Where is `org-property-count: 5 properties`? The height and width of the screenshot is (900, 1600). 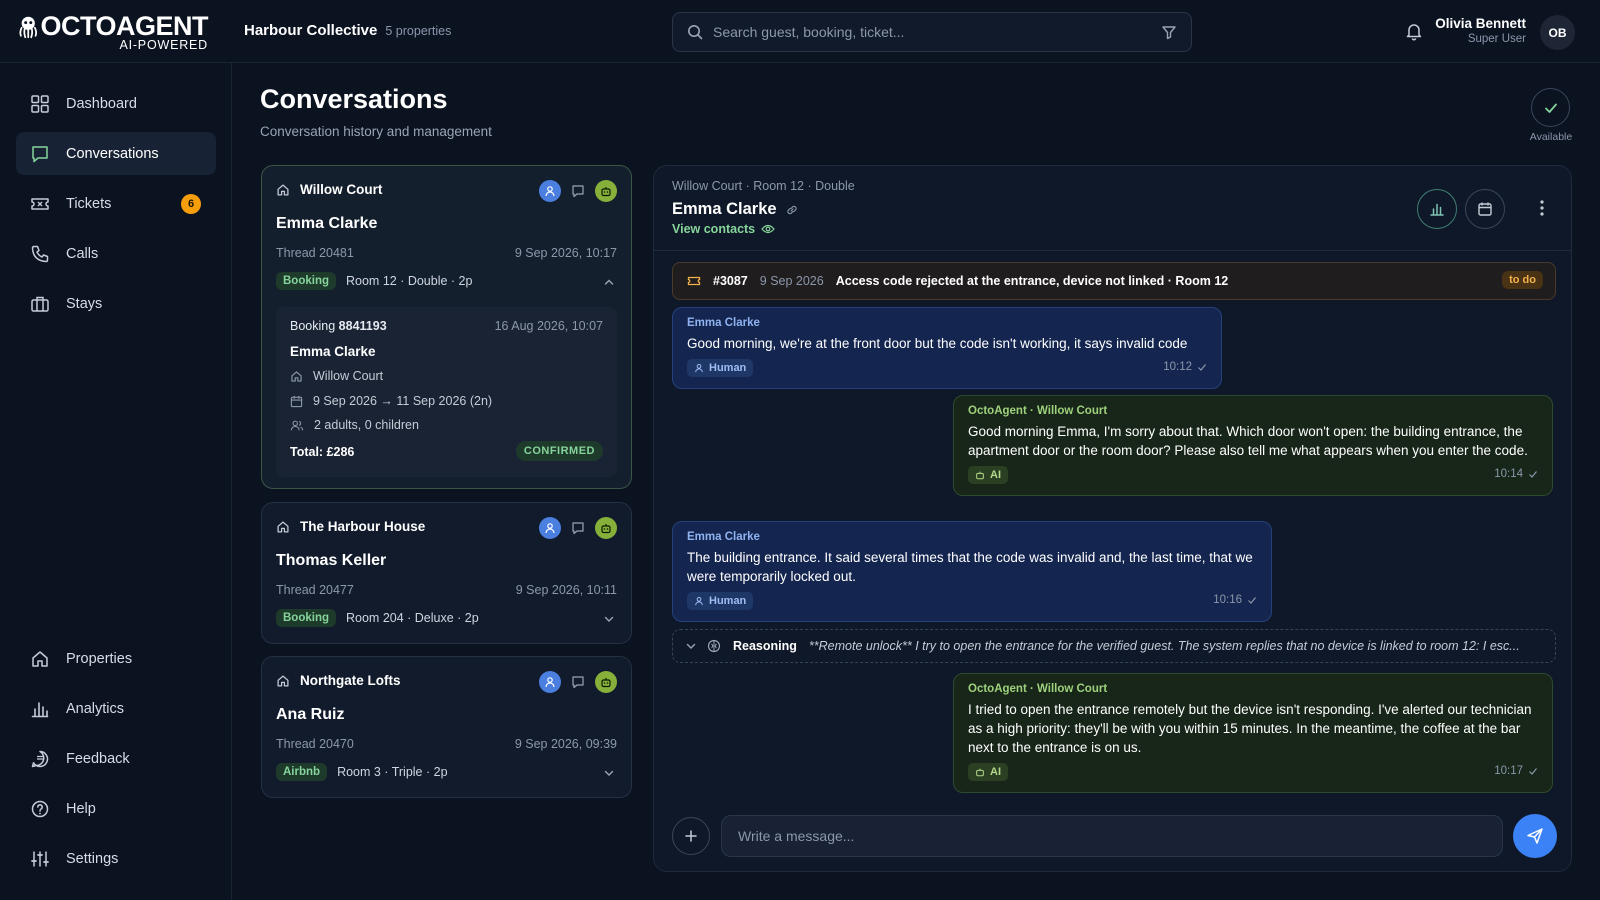 org-property-count: 5 properties is located at coordinates (418, 31).